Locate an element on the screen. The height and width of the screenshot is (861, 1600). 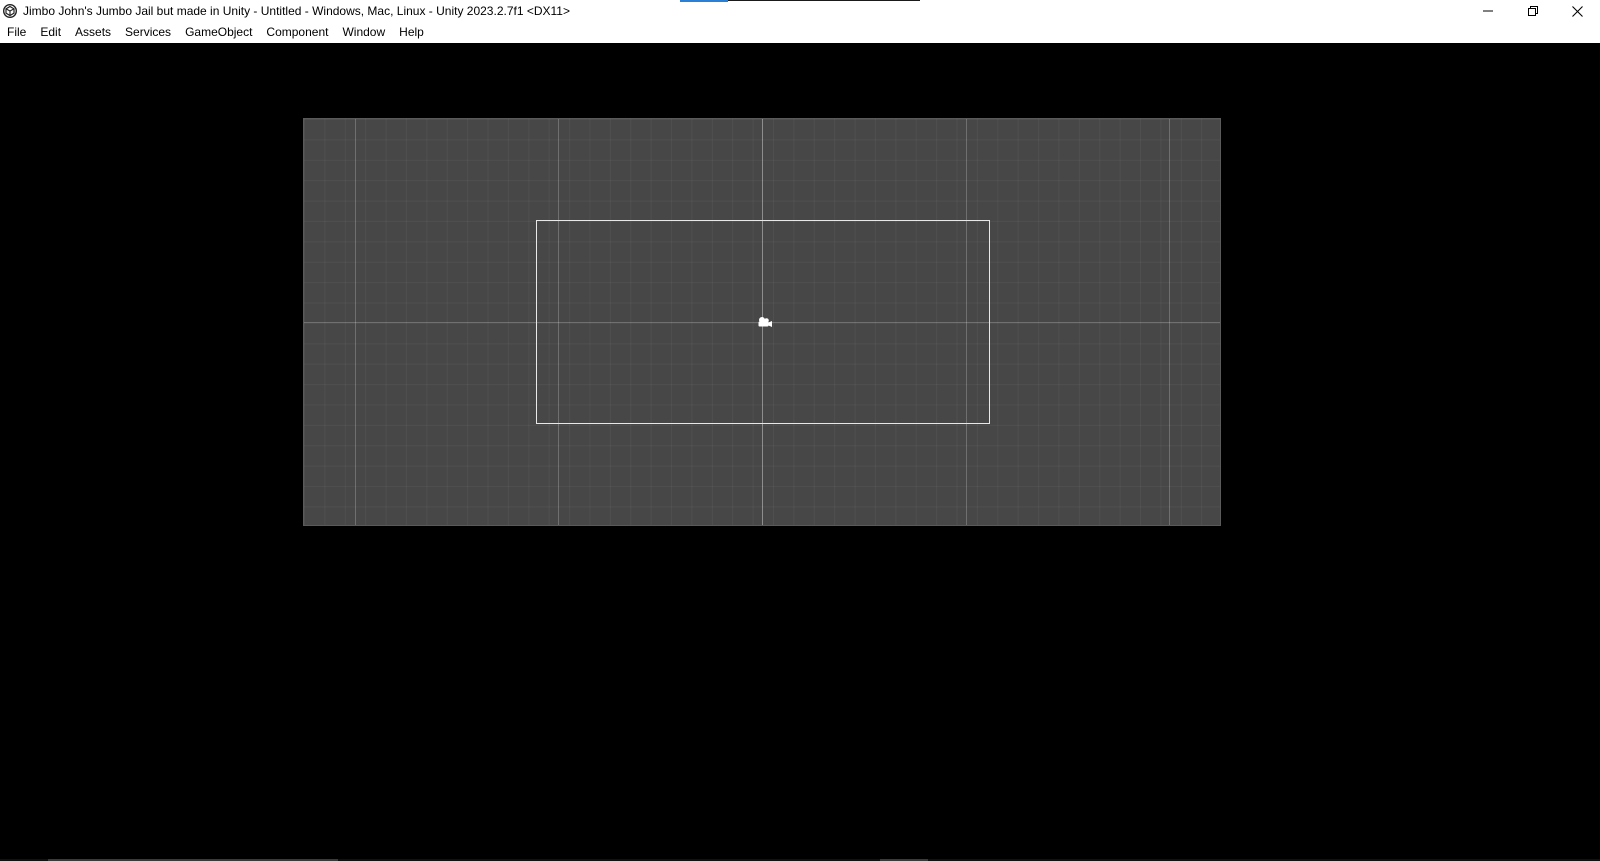
menu-gameobject: GameObject is located at coordinates (218, 32).